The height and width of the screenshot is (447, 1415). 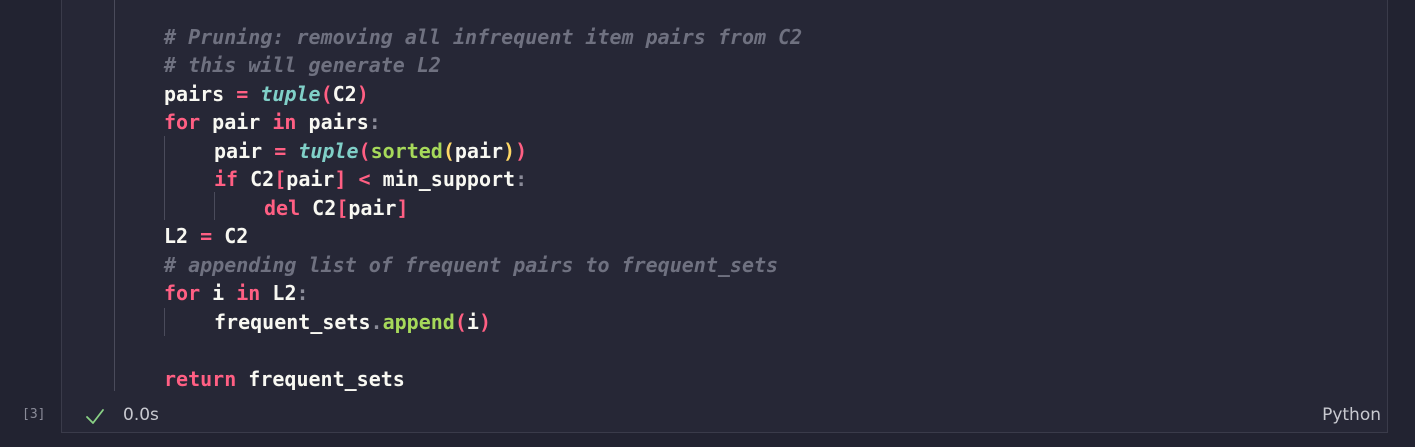 What do you see at coordinates (418, 322) in the screenshot?
I see `method-name: append` at bounding box center [418, 322].